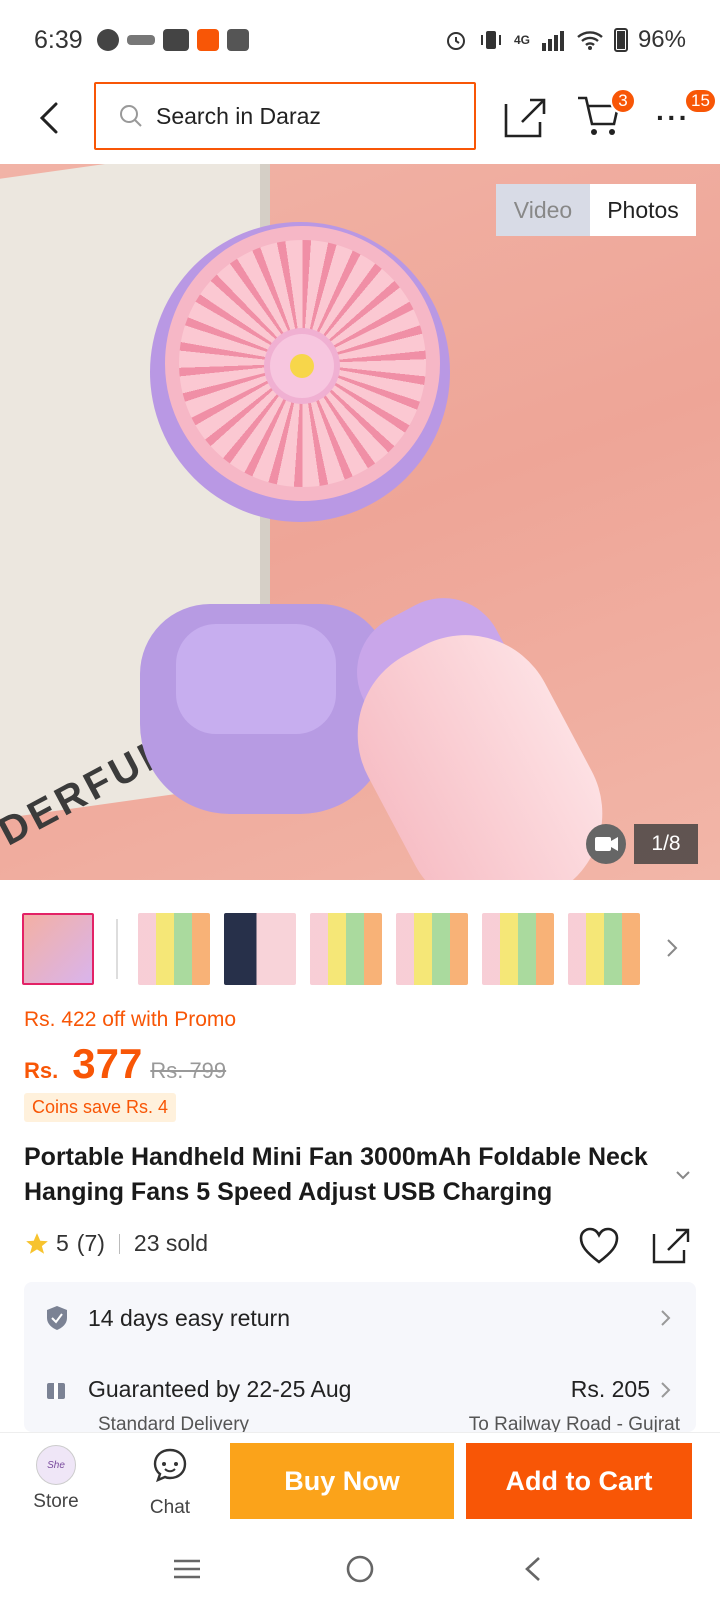  What do you see at coordinates (455, 41) in the screenshot?
I see `alarm-icon` at bounding box center [455, 41].